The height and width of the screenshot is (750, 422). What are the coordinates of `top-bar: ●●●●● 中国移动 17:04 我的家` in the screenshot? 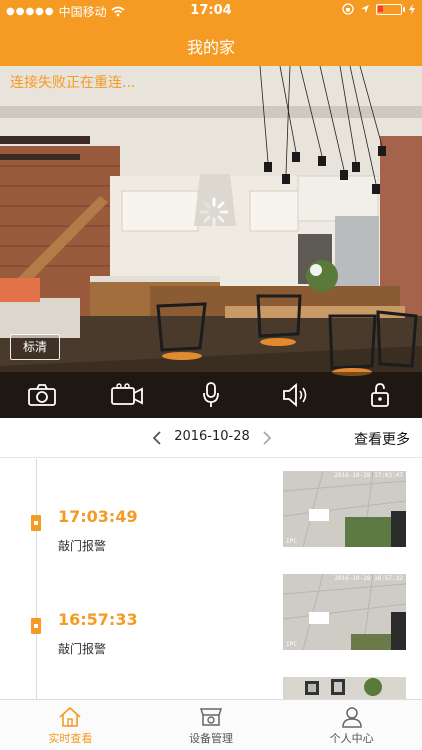 It's located at (211, 33).